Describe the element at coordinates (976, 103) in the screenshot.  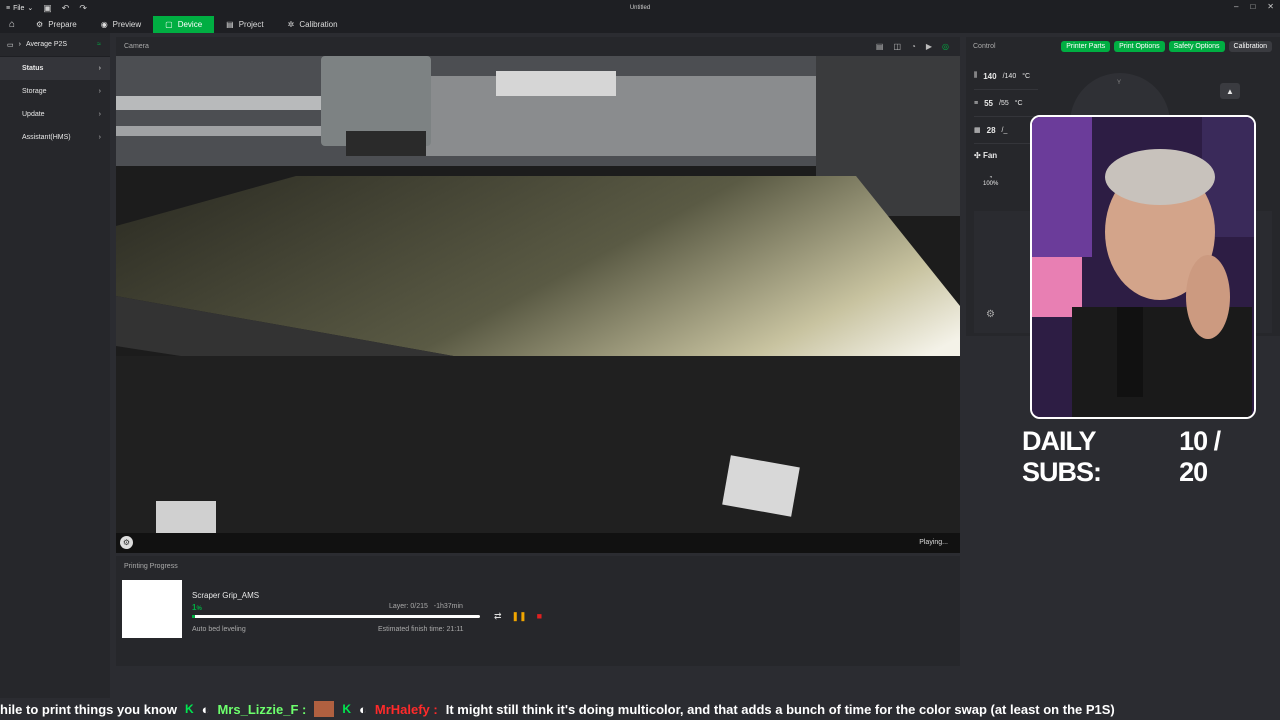
I see `bed-icon: ≡` at that location.